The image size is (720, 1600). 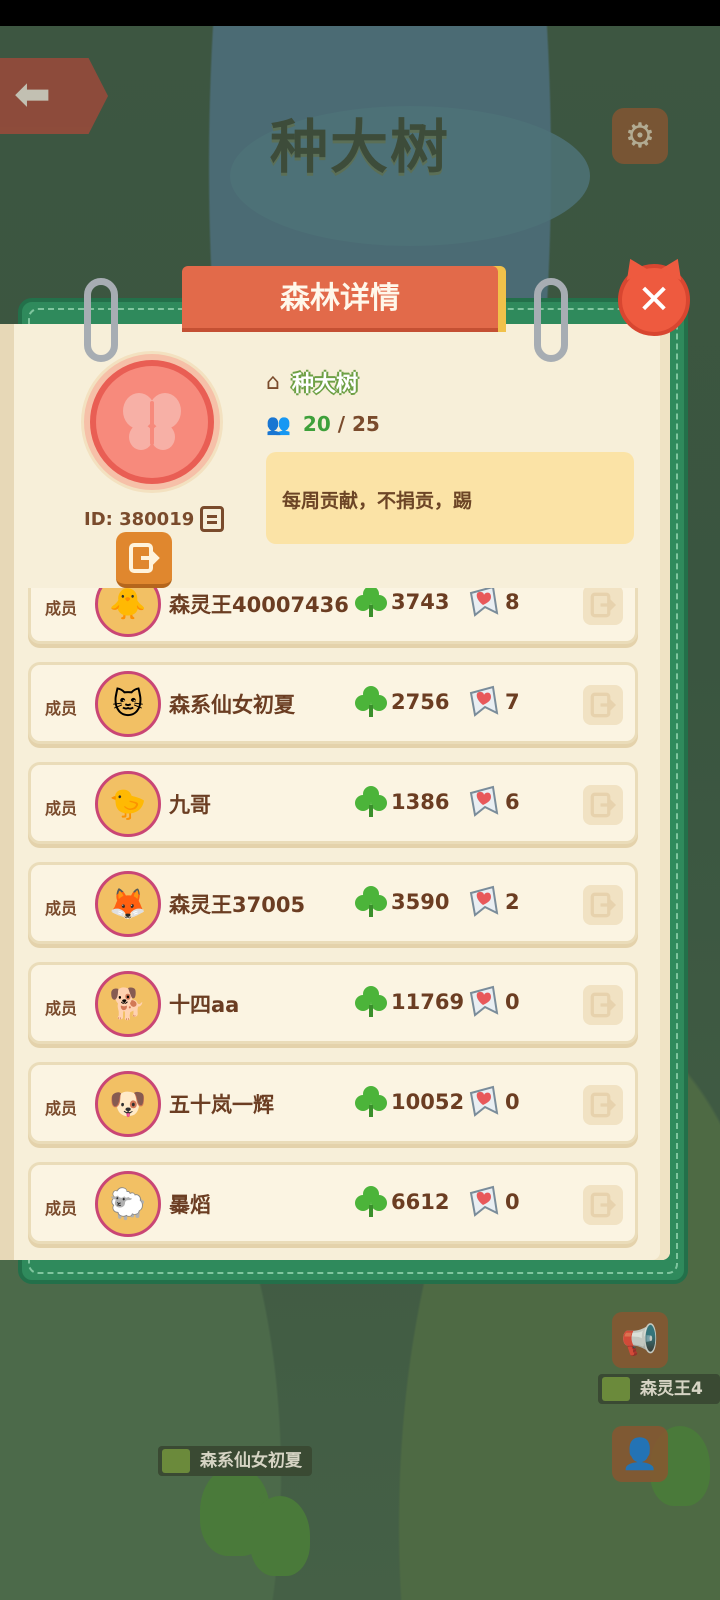 I want to click on member-likes: 8, so click(x=512, y=602).